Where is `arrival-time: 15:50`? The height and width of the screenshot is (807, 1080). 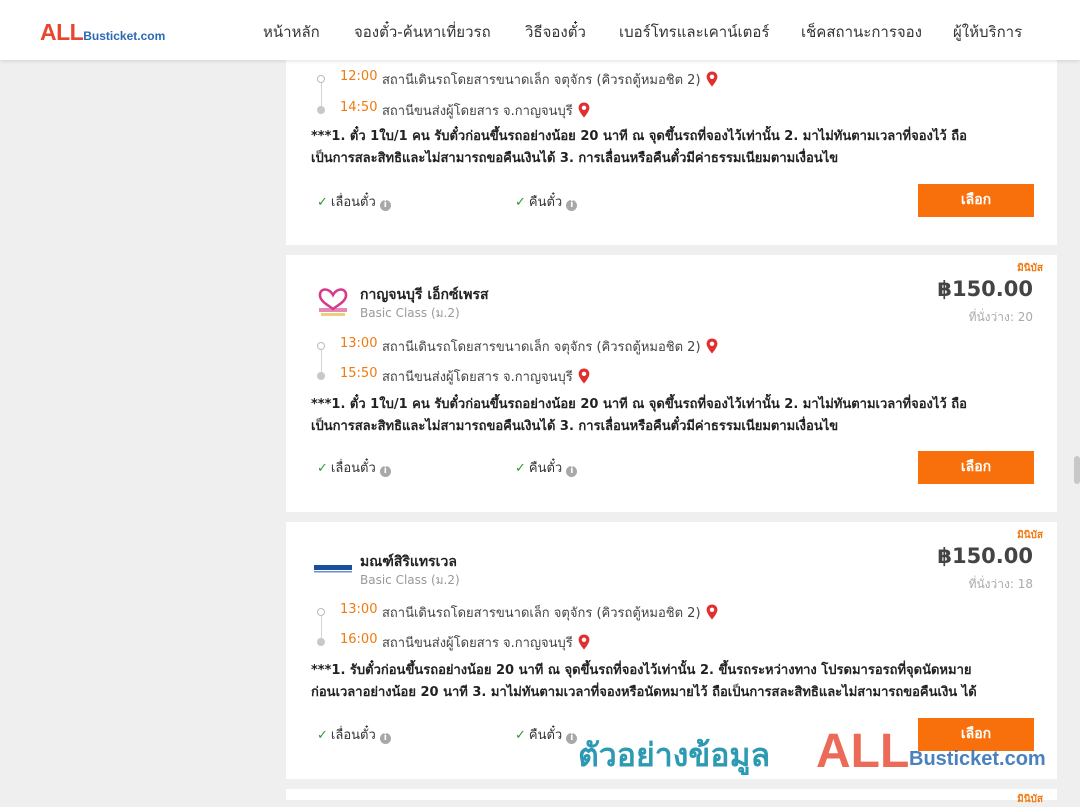
arrival-time: 15:50 is located at coordinates (359, 373).